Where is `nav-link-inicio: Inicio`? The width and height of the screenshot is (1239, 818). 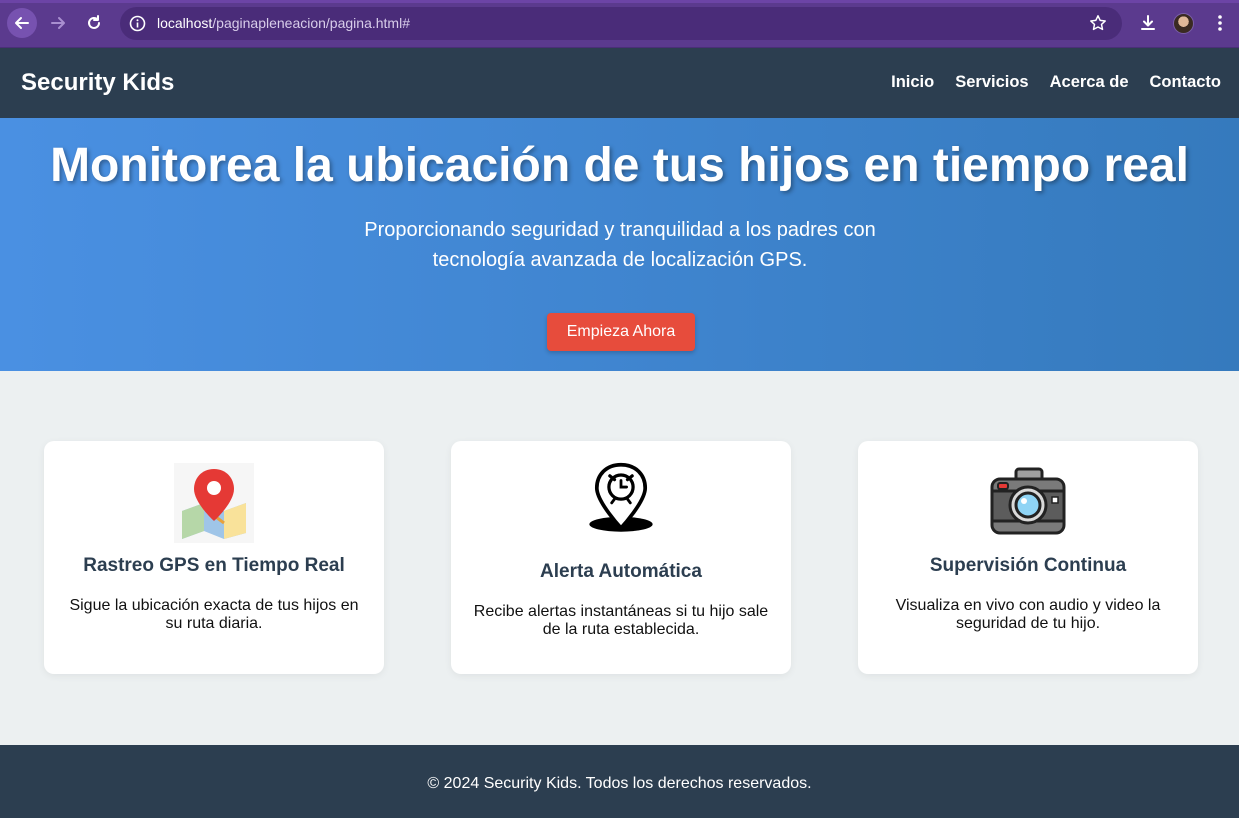 nav-link-inicio: Inicio is located at coordinates (912, 82).